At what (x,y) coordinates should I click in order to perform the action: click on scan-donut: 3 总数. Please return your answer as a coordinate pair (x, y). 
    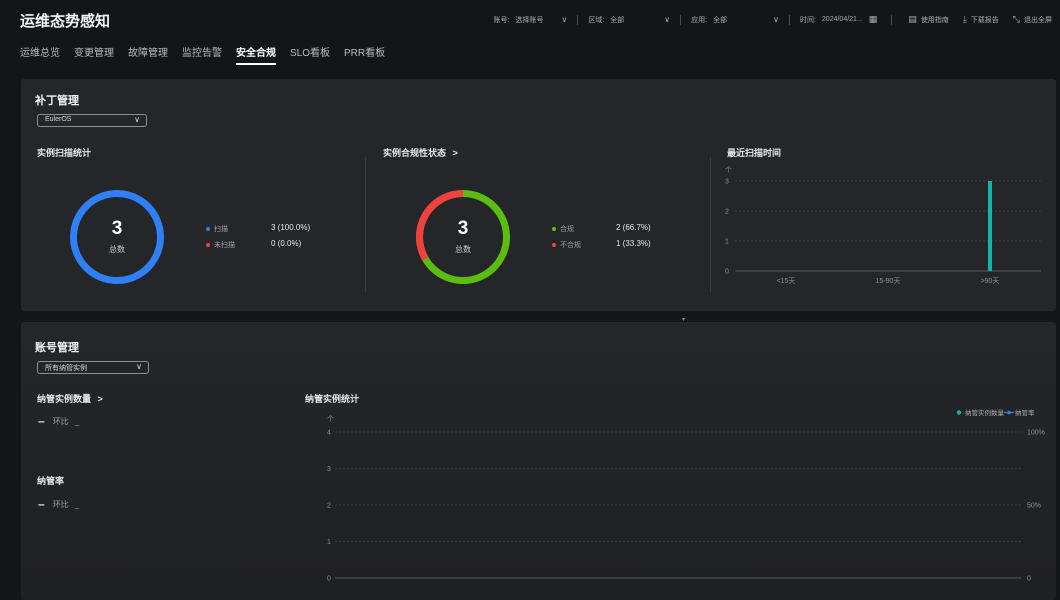
    Looking at the image, I should click on (117, 237).